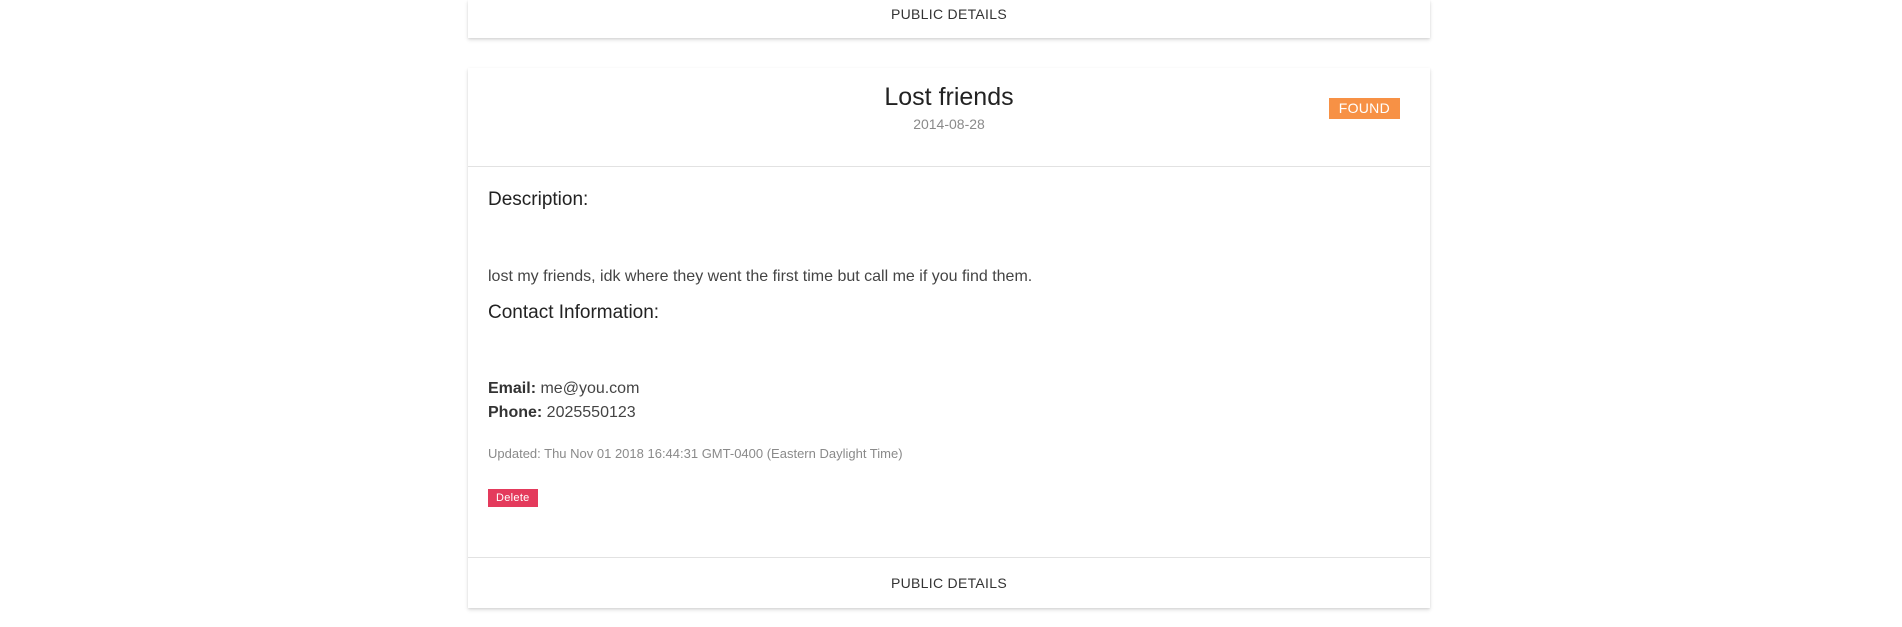  Describe the element at coordinates (512, 388) in the screenshot. I see `email-label: Email:` at that location.